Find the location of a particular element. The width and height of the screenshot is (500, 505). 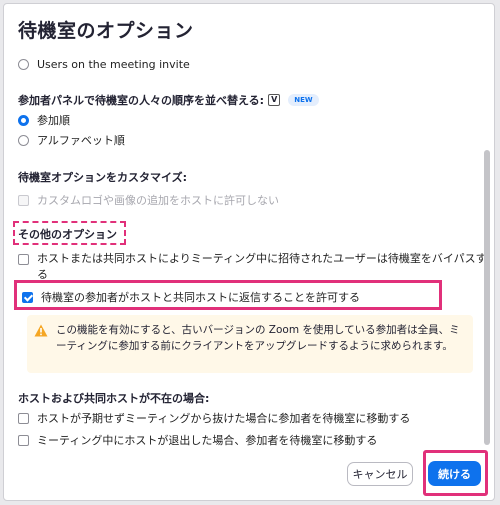

checkbox-label: ミーティング中にホストが退出した場合、参加者を待機室に移動する is located at coordinates (207, 440).